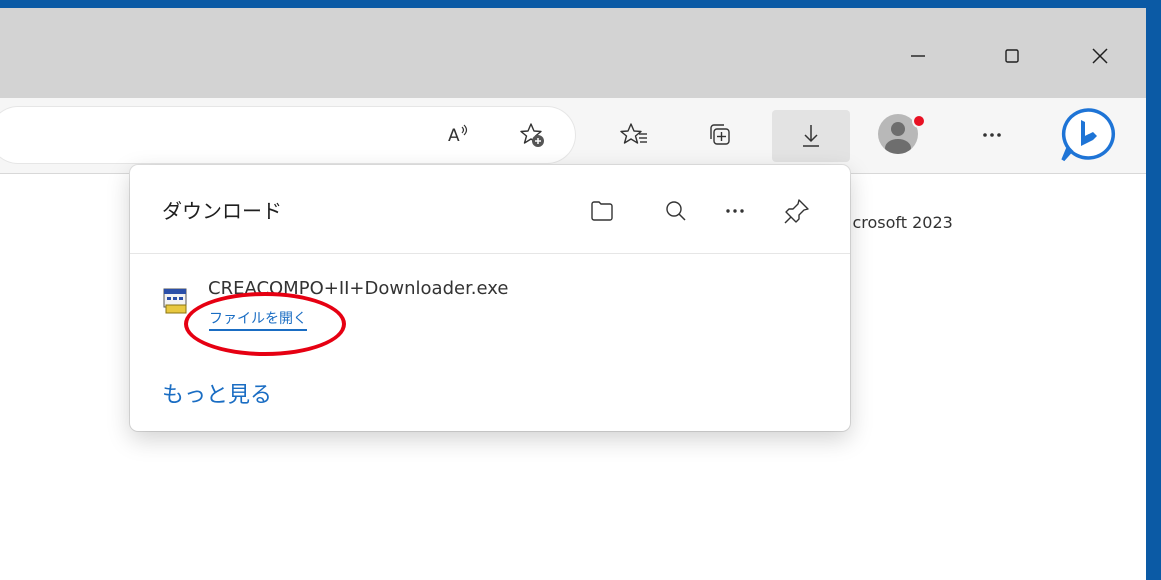 Image resolution: width=1161 pixels, height=580 pixels. I want to click on folder-icon, so click(602, 211).